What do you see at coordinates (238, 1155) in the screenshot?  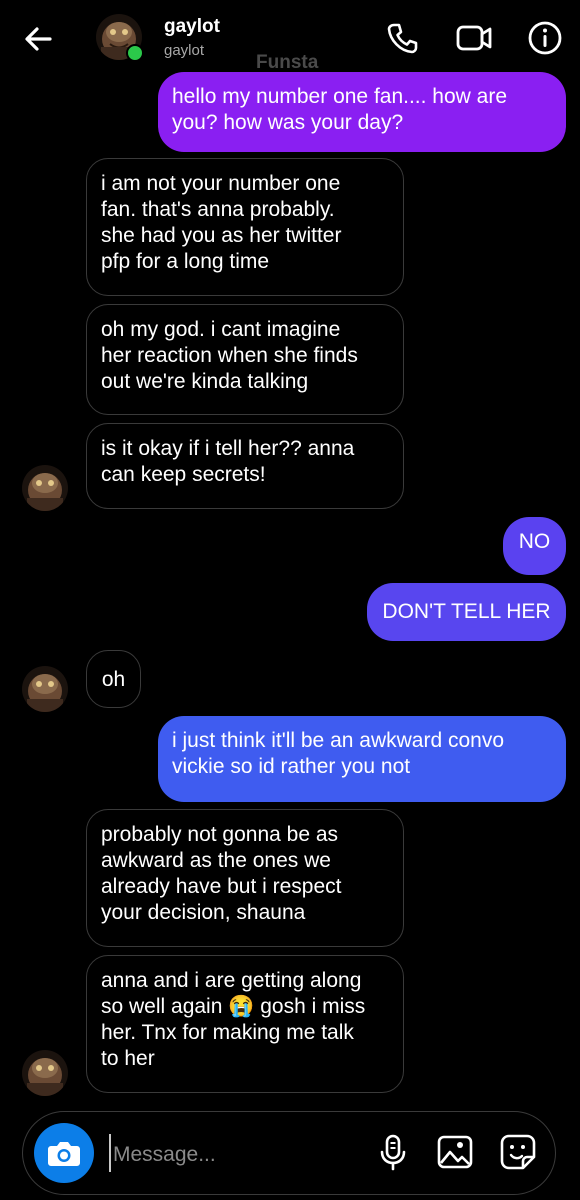 I see `message-input` at bounding box center [238, 1155].